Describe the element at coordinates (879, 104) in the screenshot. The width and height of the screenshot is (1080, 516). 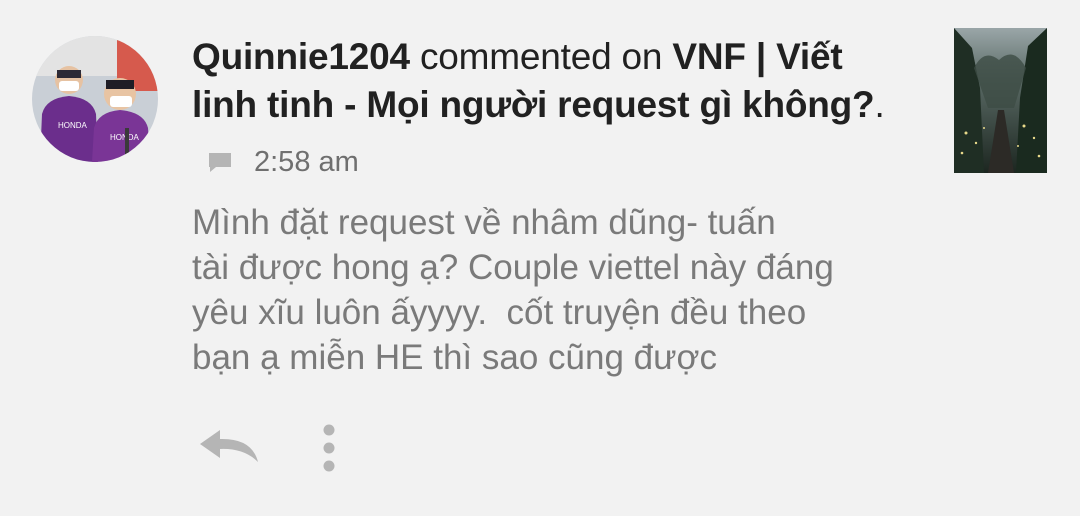
I see `title-suffix: .` at that location.